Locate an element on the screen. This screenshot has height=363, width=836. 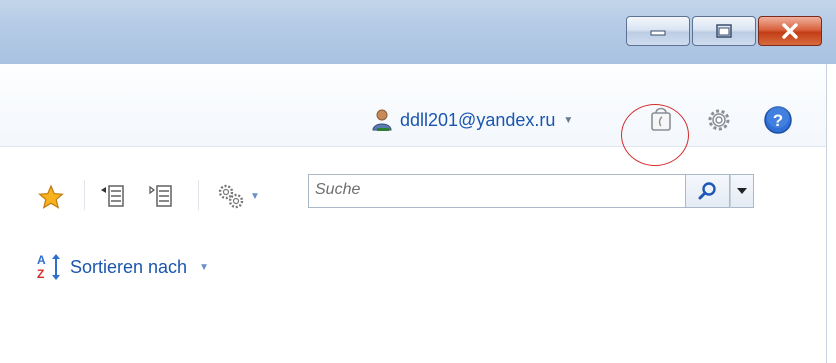
chevron-down-icon is located at coordinates (742, 191).